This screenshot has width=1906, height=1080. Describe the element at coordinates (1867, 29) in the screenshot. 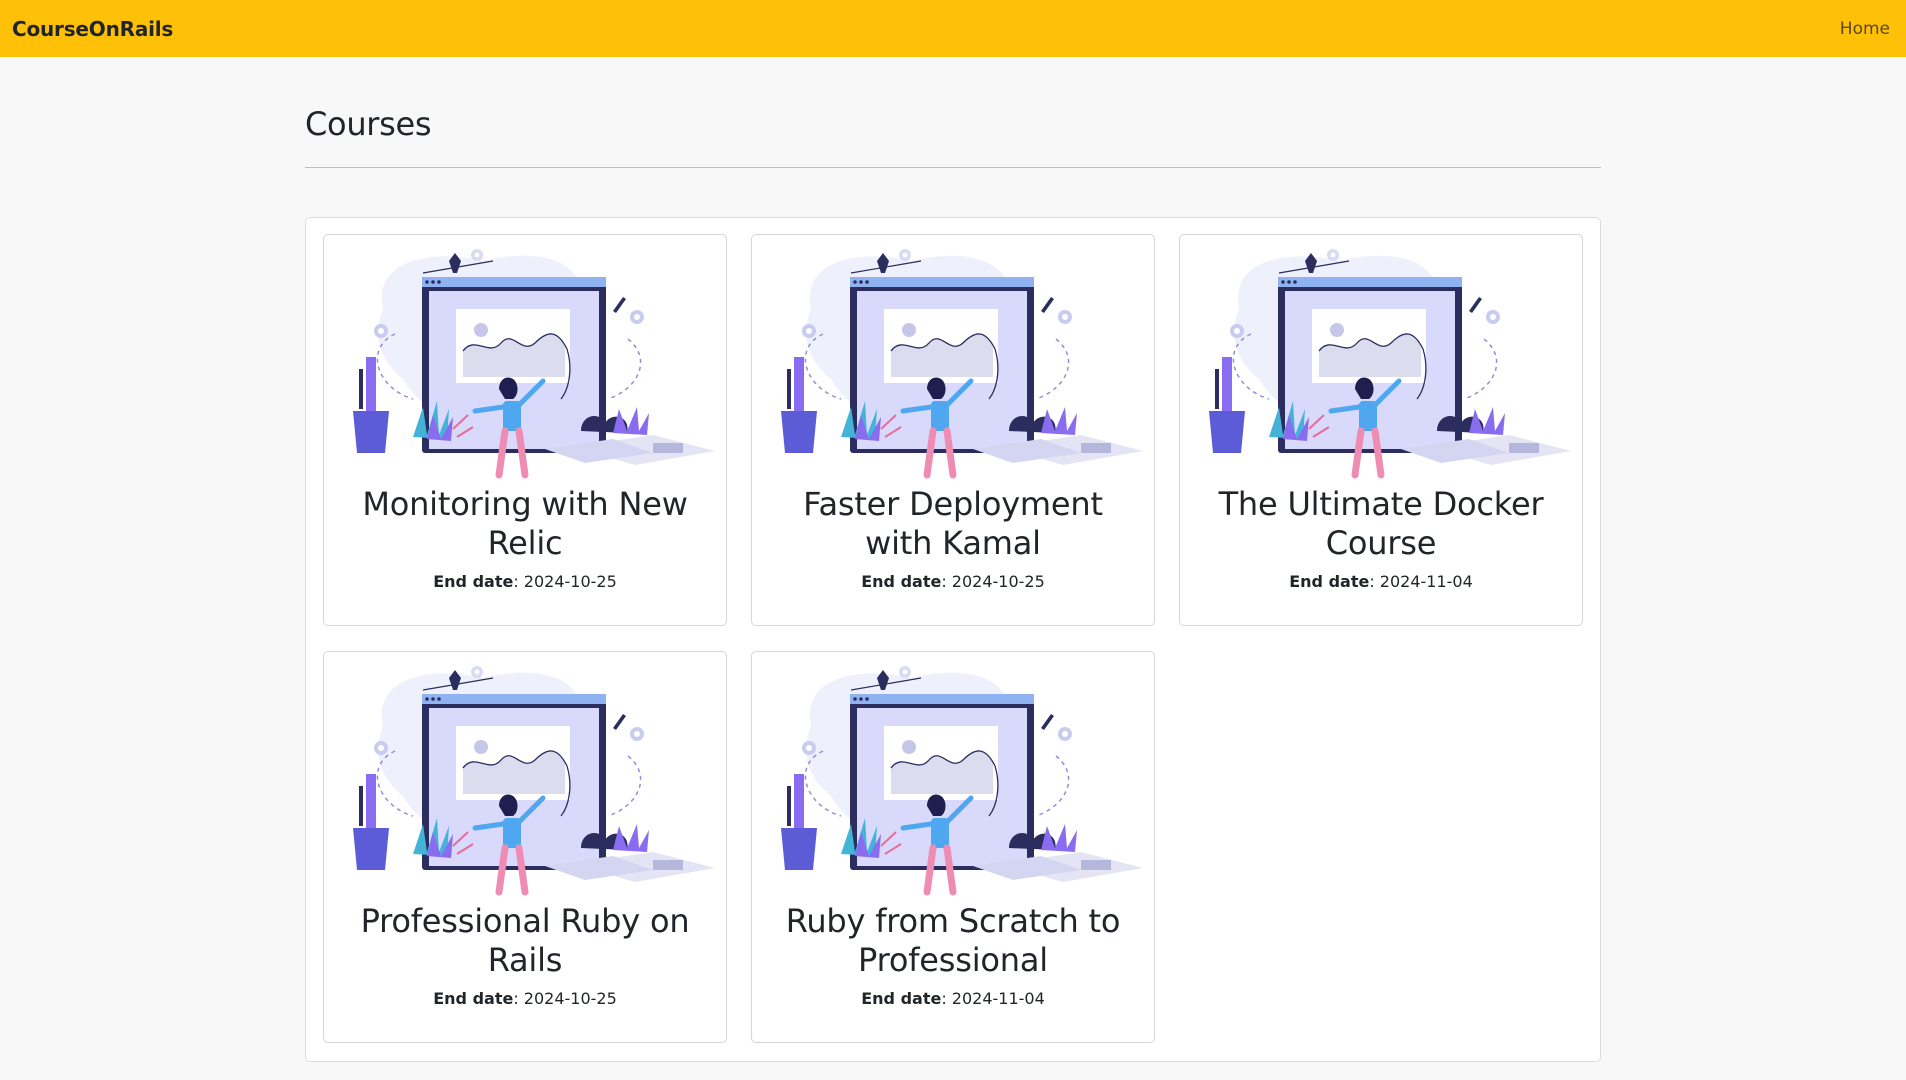

I see `nav-link-home: Home` at that location.